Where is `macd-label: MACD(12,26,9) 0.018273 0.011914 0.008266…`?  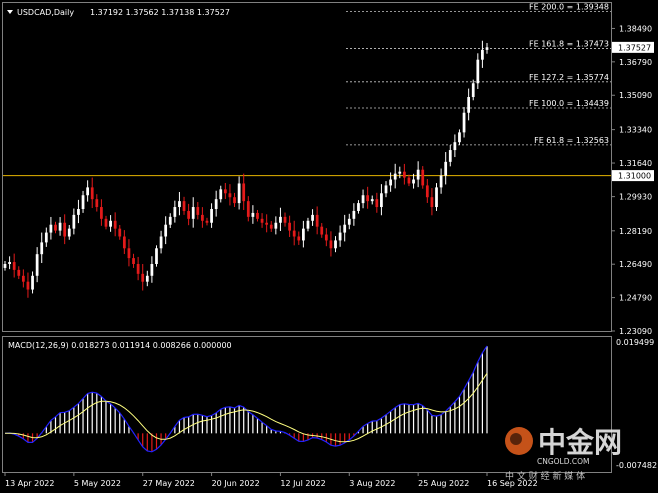
macd-label: MACD(12,26,9) 0.018273 0.011914 0.008266… is located at coordinates (120, 345).